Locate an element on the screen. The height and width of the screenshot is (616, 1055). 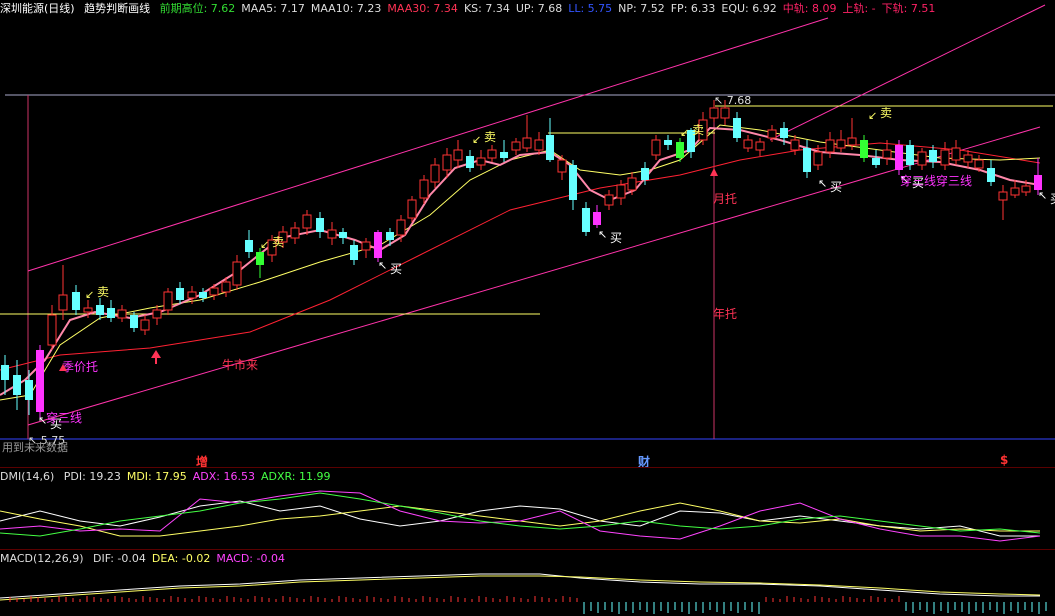
dif-line is located at coordinates (520, 586).